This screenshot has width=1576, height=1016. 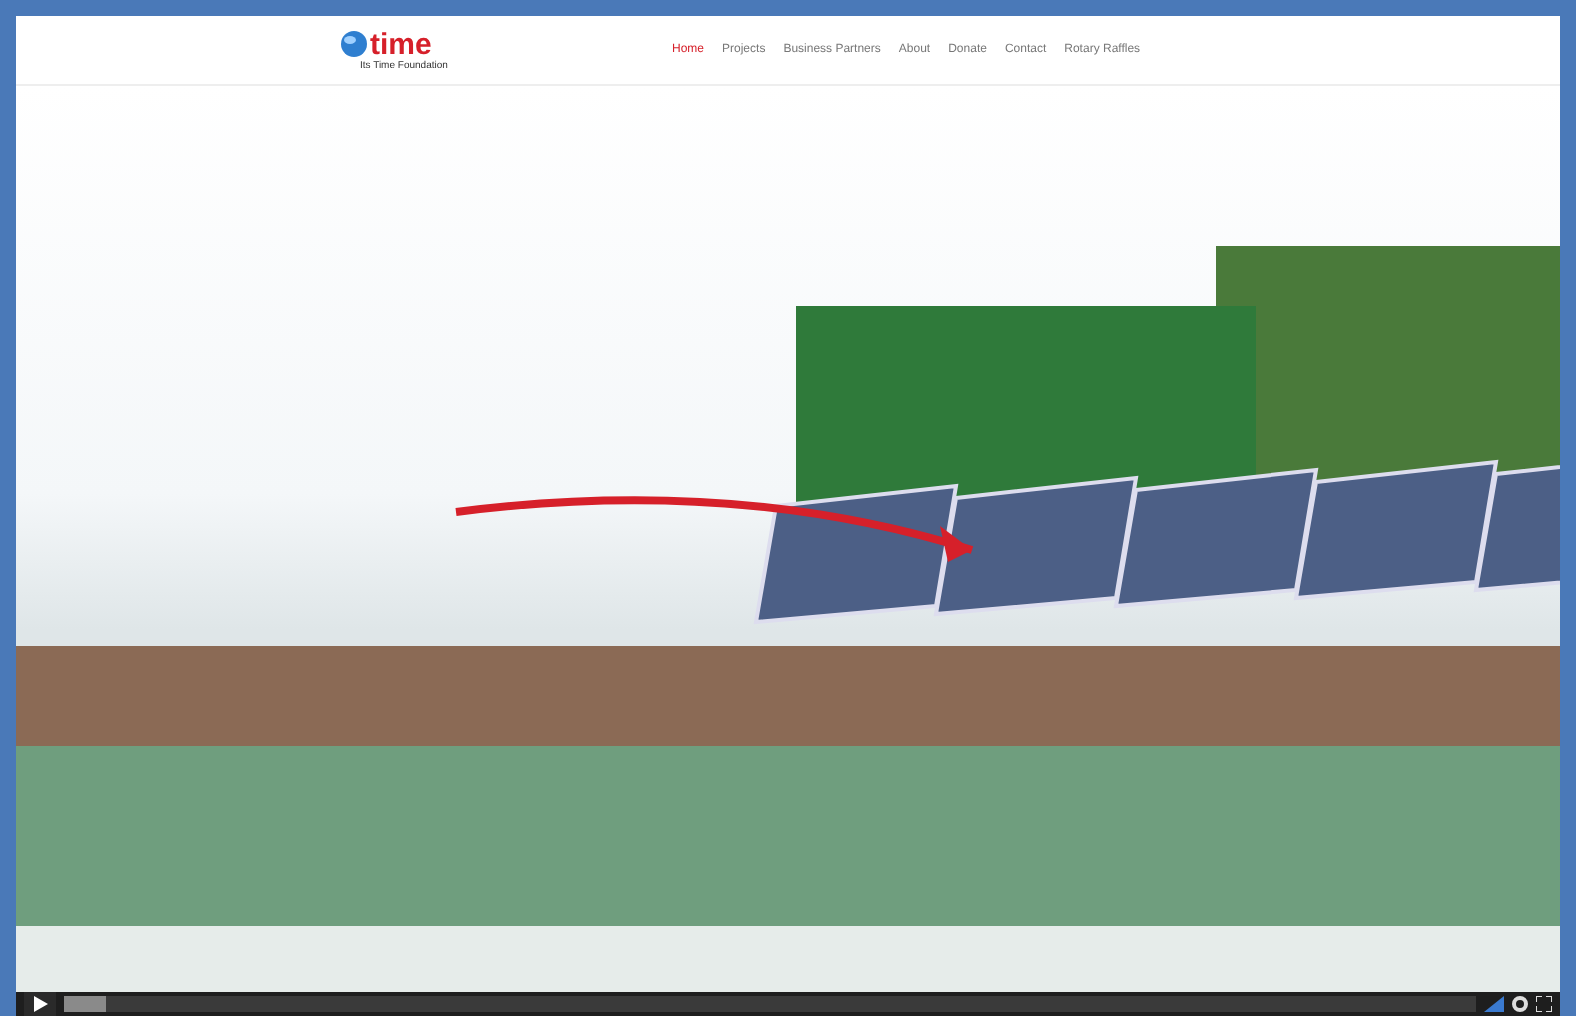 What do you see at coordinates (1494, 1004) in the screenshot?
I see `volume-icon` at bounding box center [1494, 1004].